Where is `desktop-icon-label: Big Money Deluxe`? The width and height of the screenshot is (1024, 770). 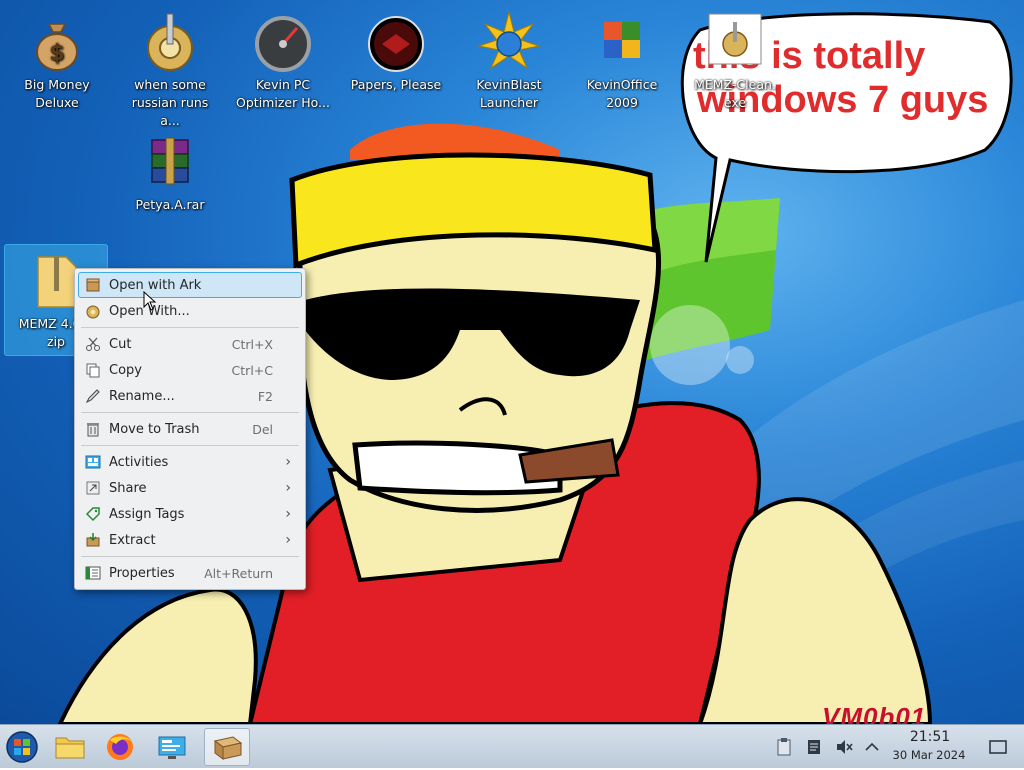
desktop-icon-label: Big Money Deluxe is located at coordinates (57, 93).